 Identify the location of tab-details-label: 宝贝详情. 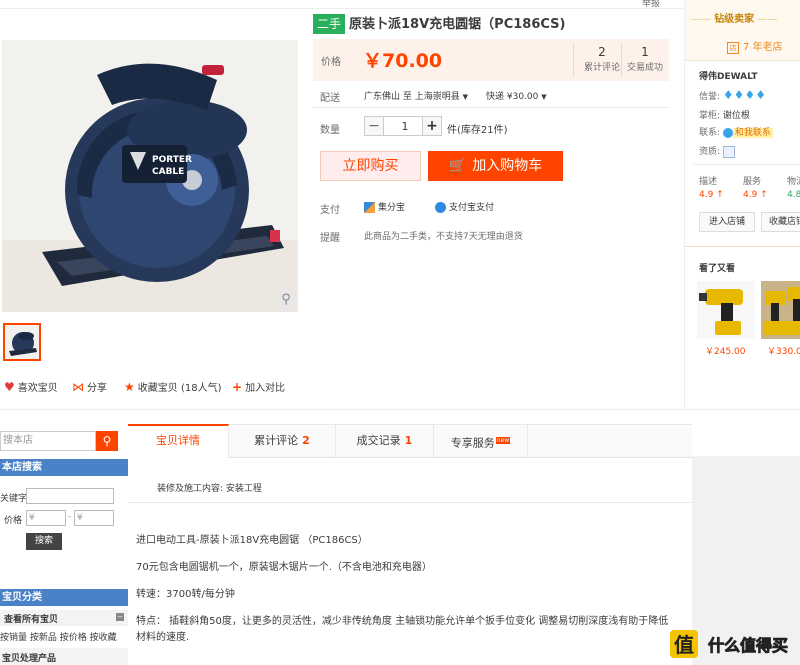
(178, 440).